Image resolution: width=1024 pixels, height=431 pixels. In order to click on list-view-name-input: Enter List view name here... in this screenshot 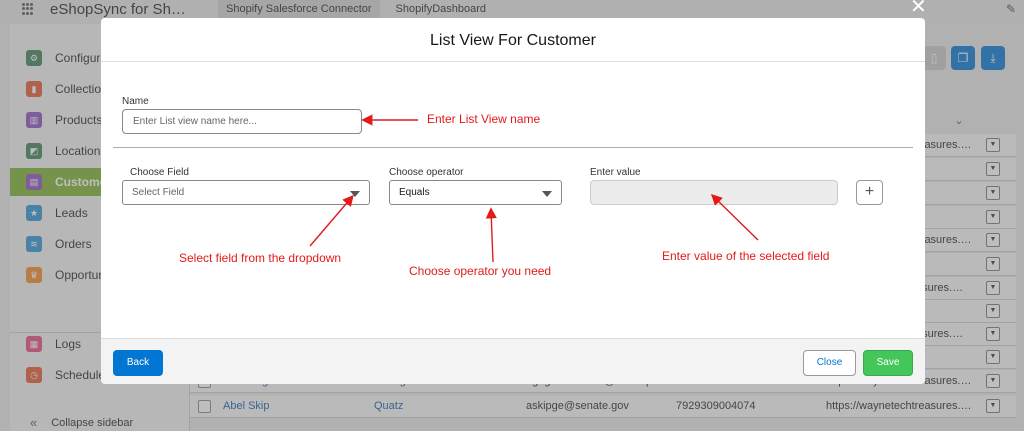, I will do `click(242, 121)`.